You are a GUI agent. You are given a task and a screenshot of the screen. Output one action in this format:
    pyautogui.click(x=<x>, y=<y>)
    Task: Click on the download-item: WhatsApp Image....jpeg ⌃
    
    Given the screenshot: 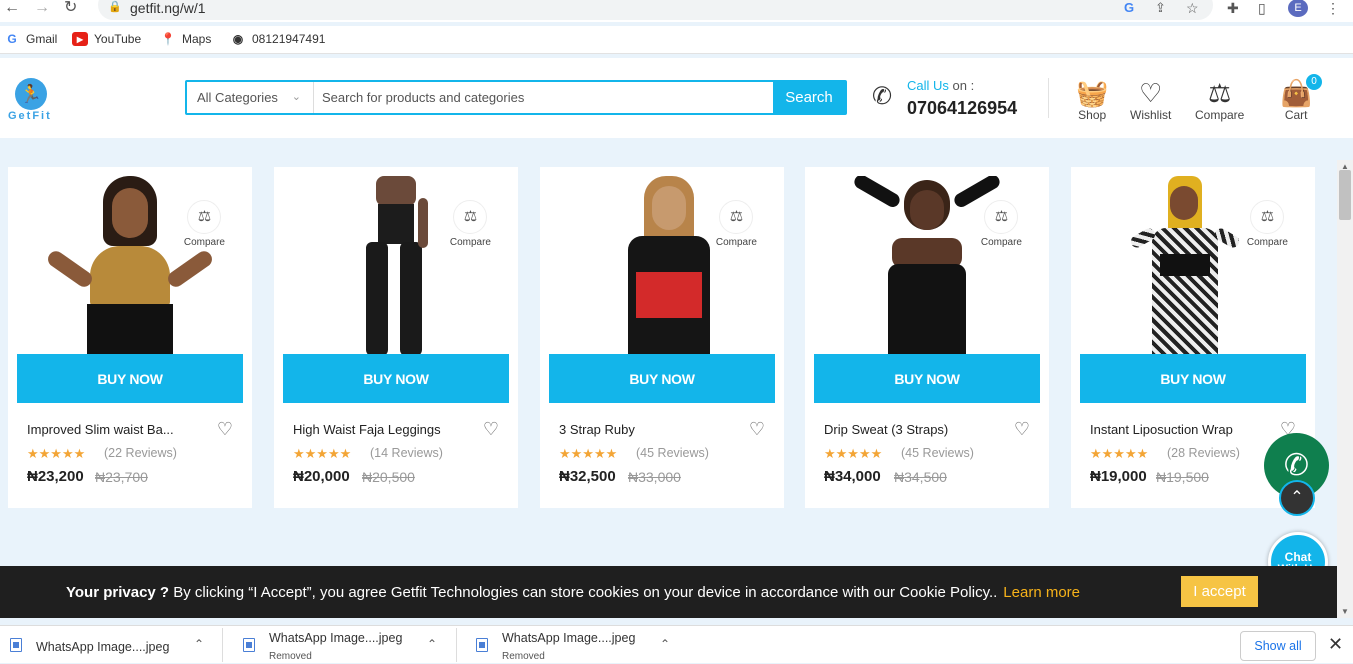 What is the action you would take?
    pyautogui.click(x=110, y=645)
    